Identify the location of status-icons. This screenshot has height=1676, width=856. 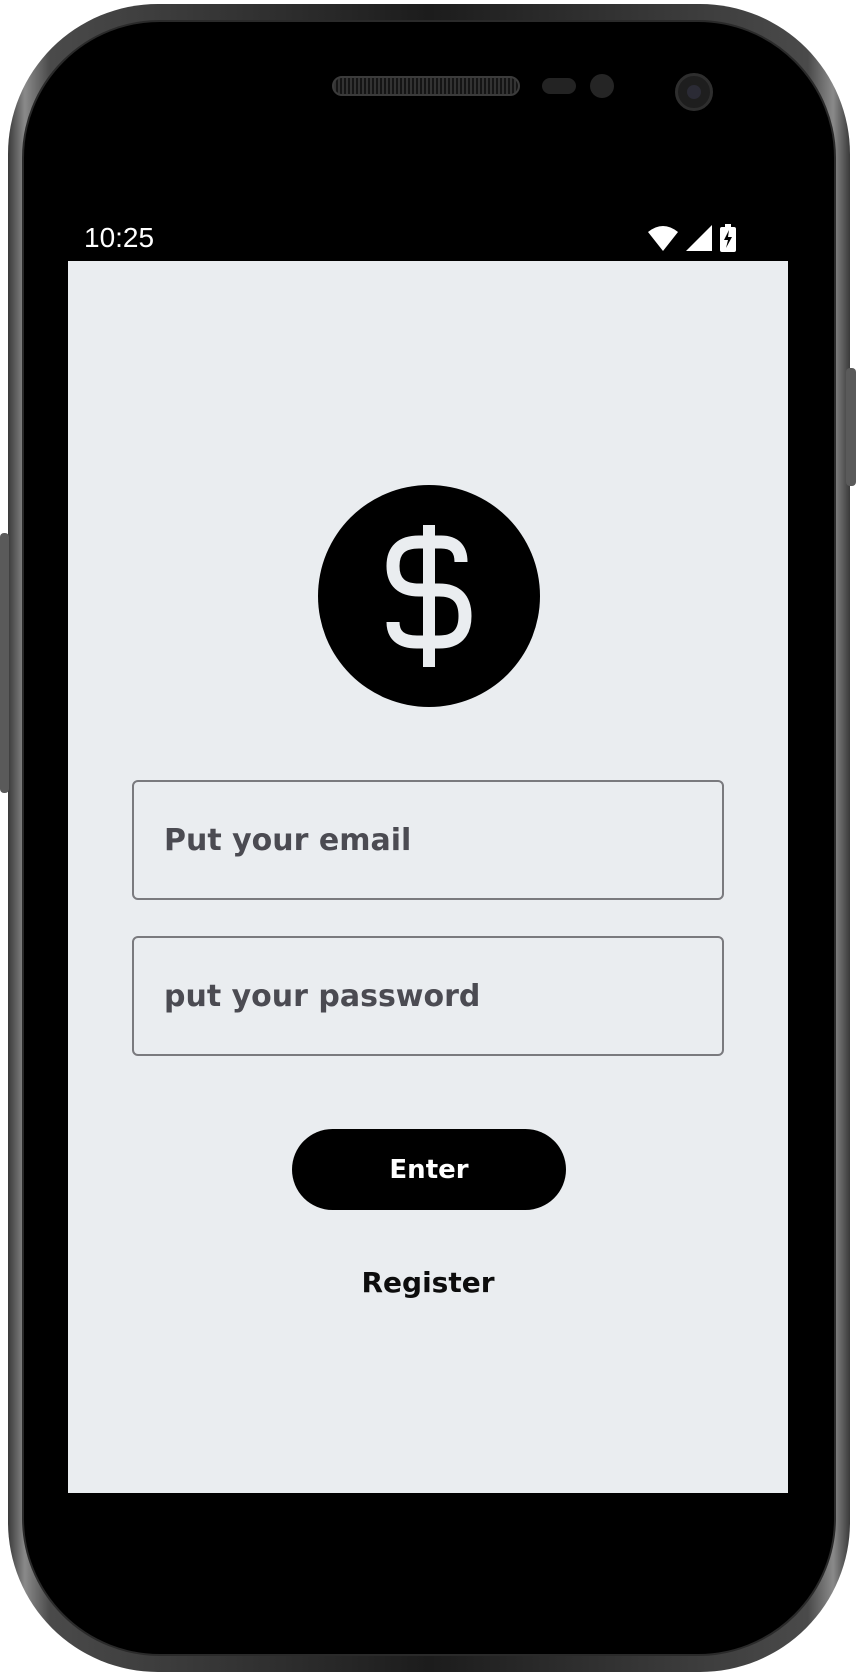
(692, 238).